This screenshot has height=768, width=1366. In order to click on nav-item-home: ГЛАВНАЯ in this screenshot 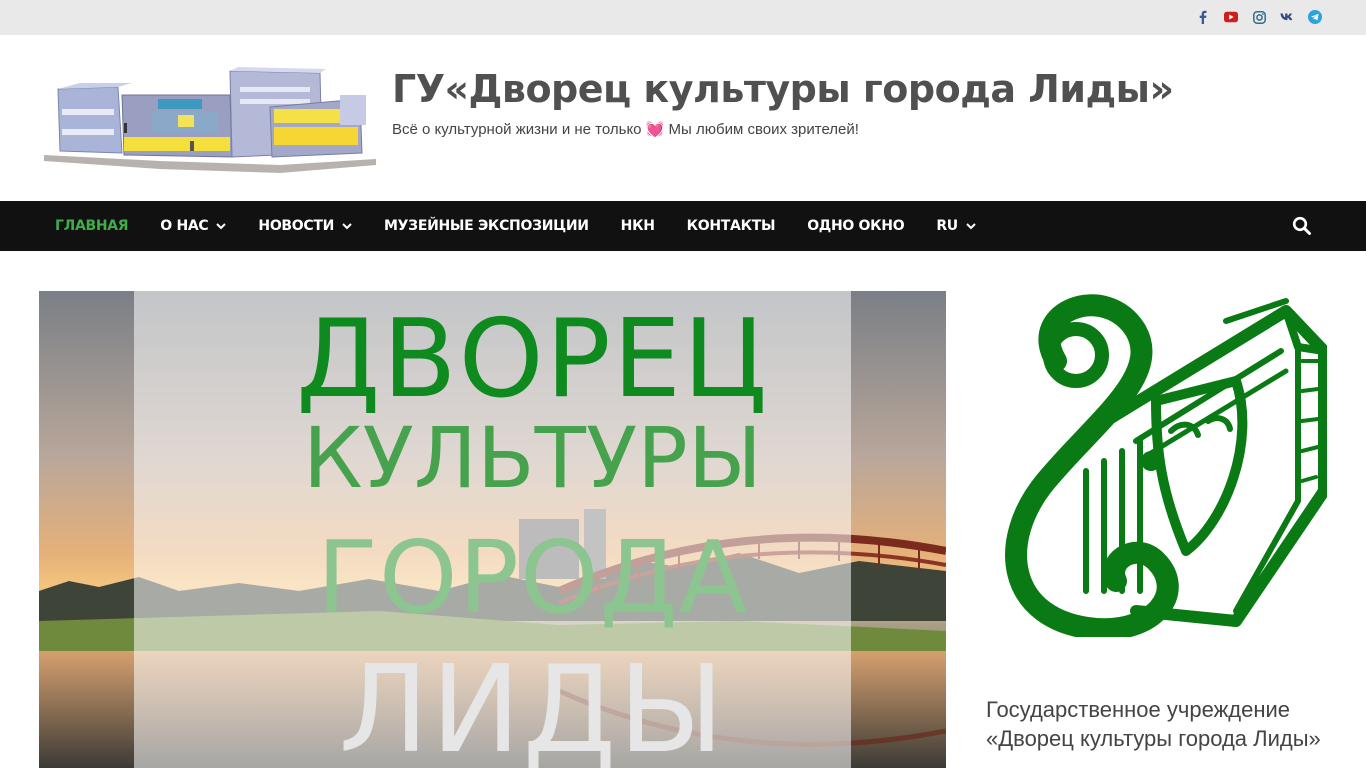, I will do `click(91, 226)`.